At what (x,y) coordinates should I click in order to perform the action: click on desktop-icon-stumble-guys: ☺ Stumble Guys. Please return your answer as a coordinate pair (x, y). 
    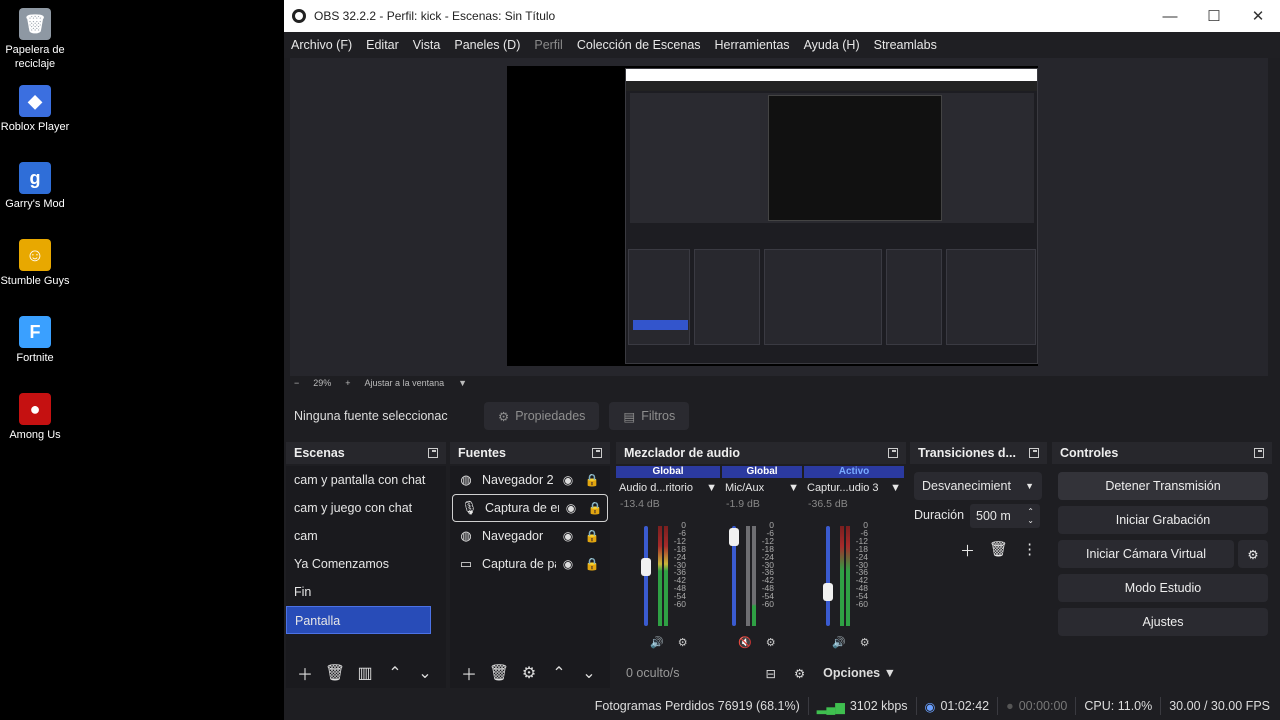
    Looking at the image, I should click on (35, 263).